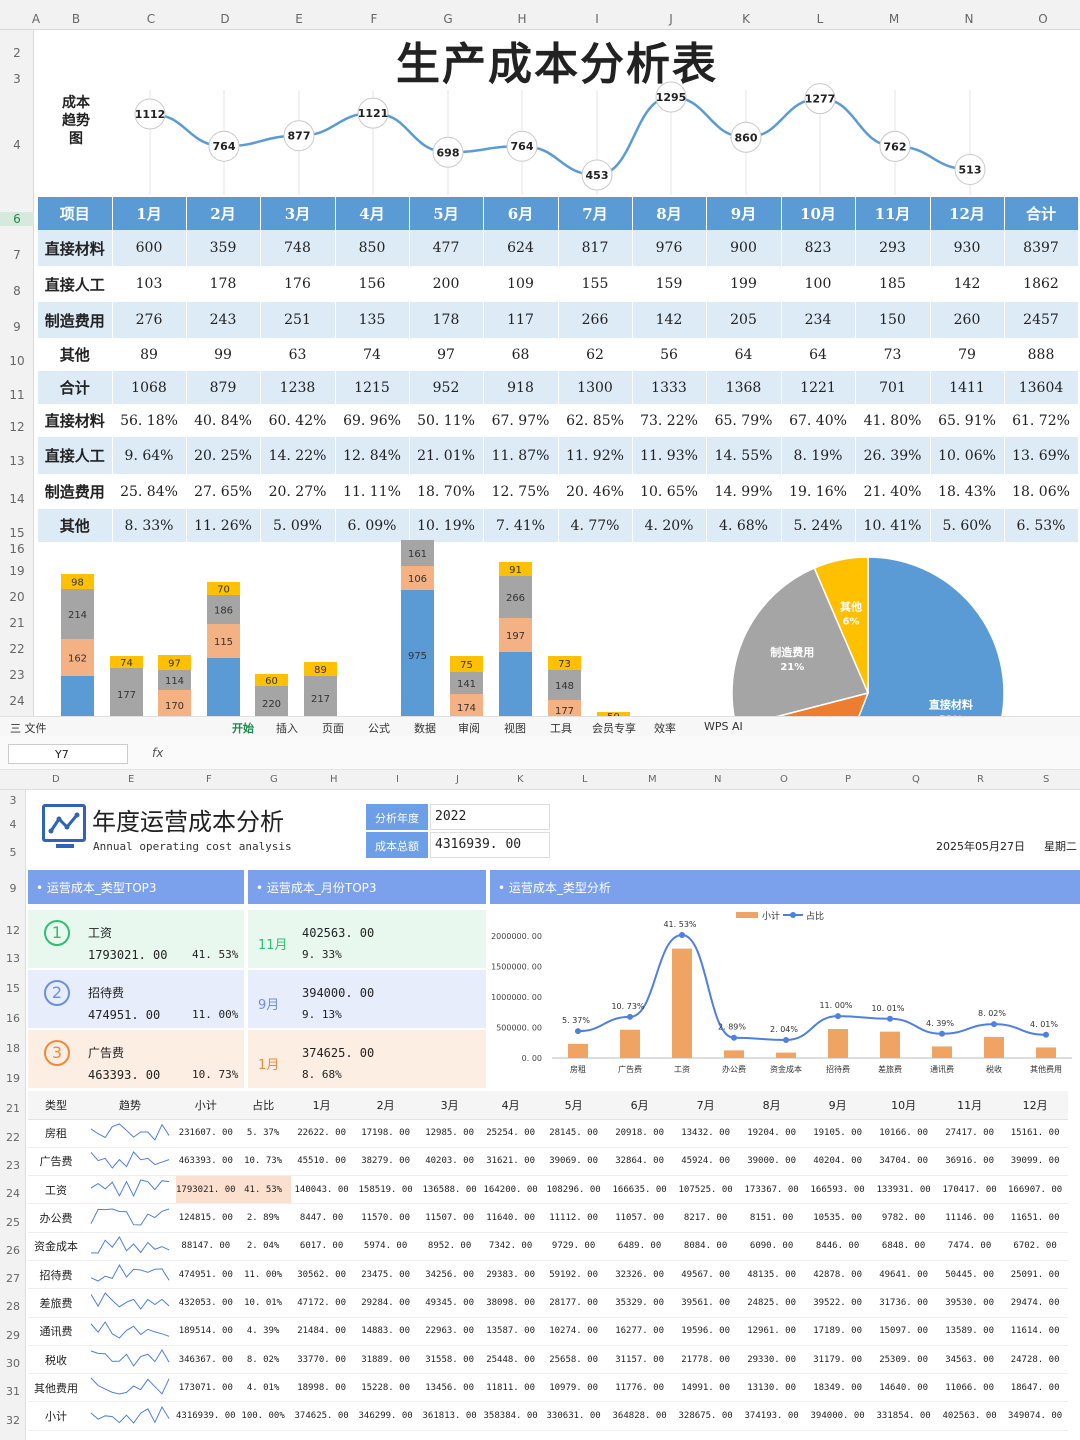 Image resolution: width=1080 pixels, height=1440 pixels. Describe the element at coordinates (639, 1105) in the screenshot. I see `ops-table-header: 6月` at that location.